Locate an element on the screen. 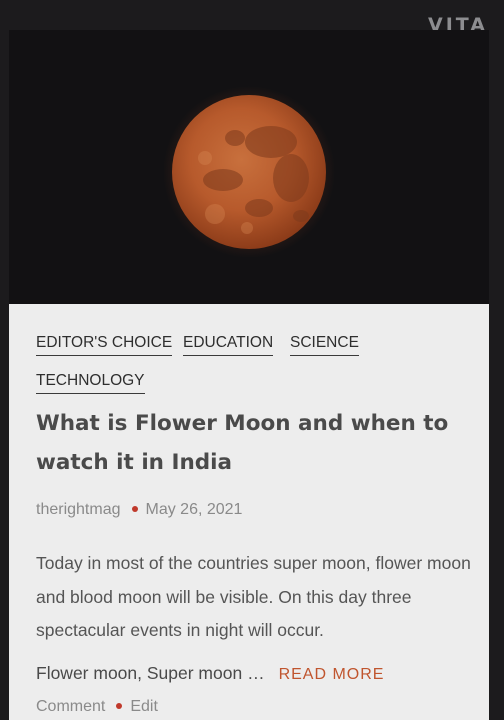  post-date: May 26, 2021 is located at coordinates (194, 509).